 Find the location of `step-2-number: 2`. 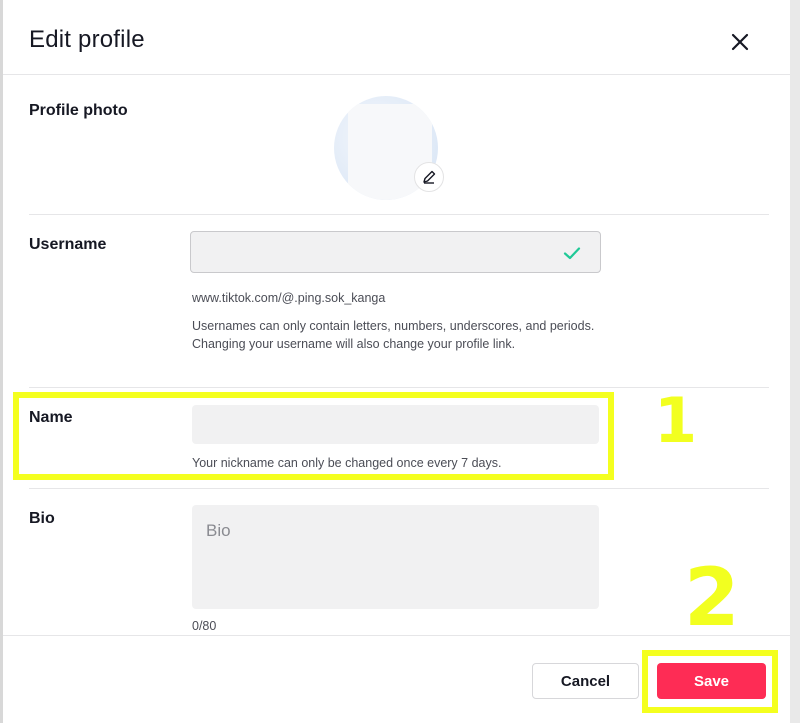

step-2-number: 2 is located at coordinates (712, 597).